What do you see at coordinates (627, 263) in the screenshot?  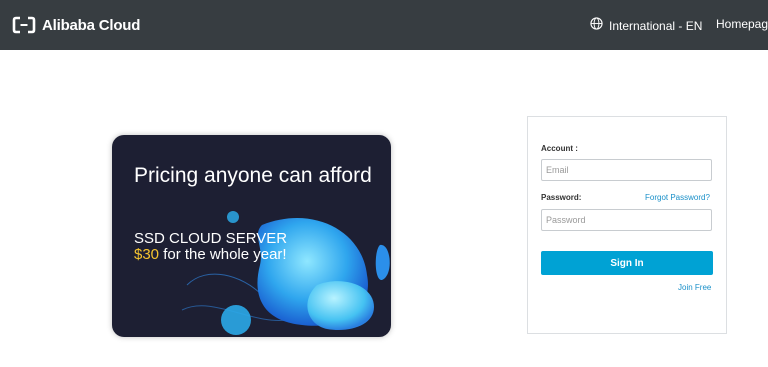 I see `sign-in-button: Sign In` at bounding box center [627, 263].